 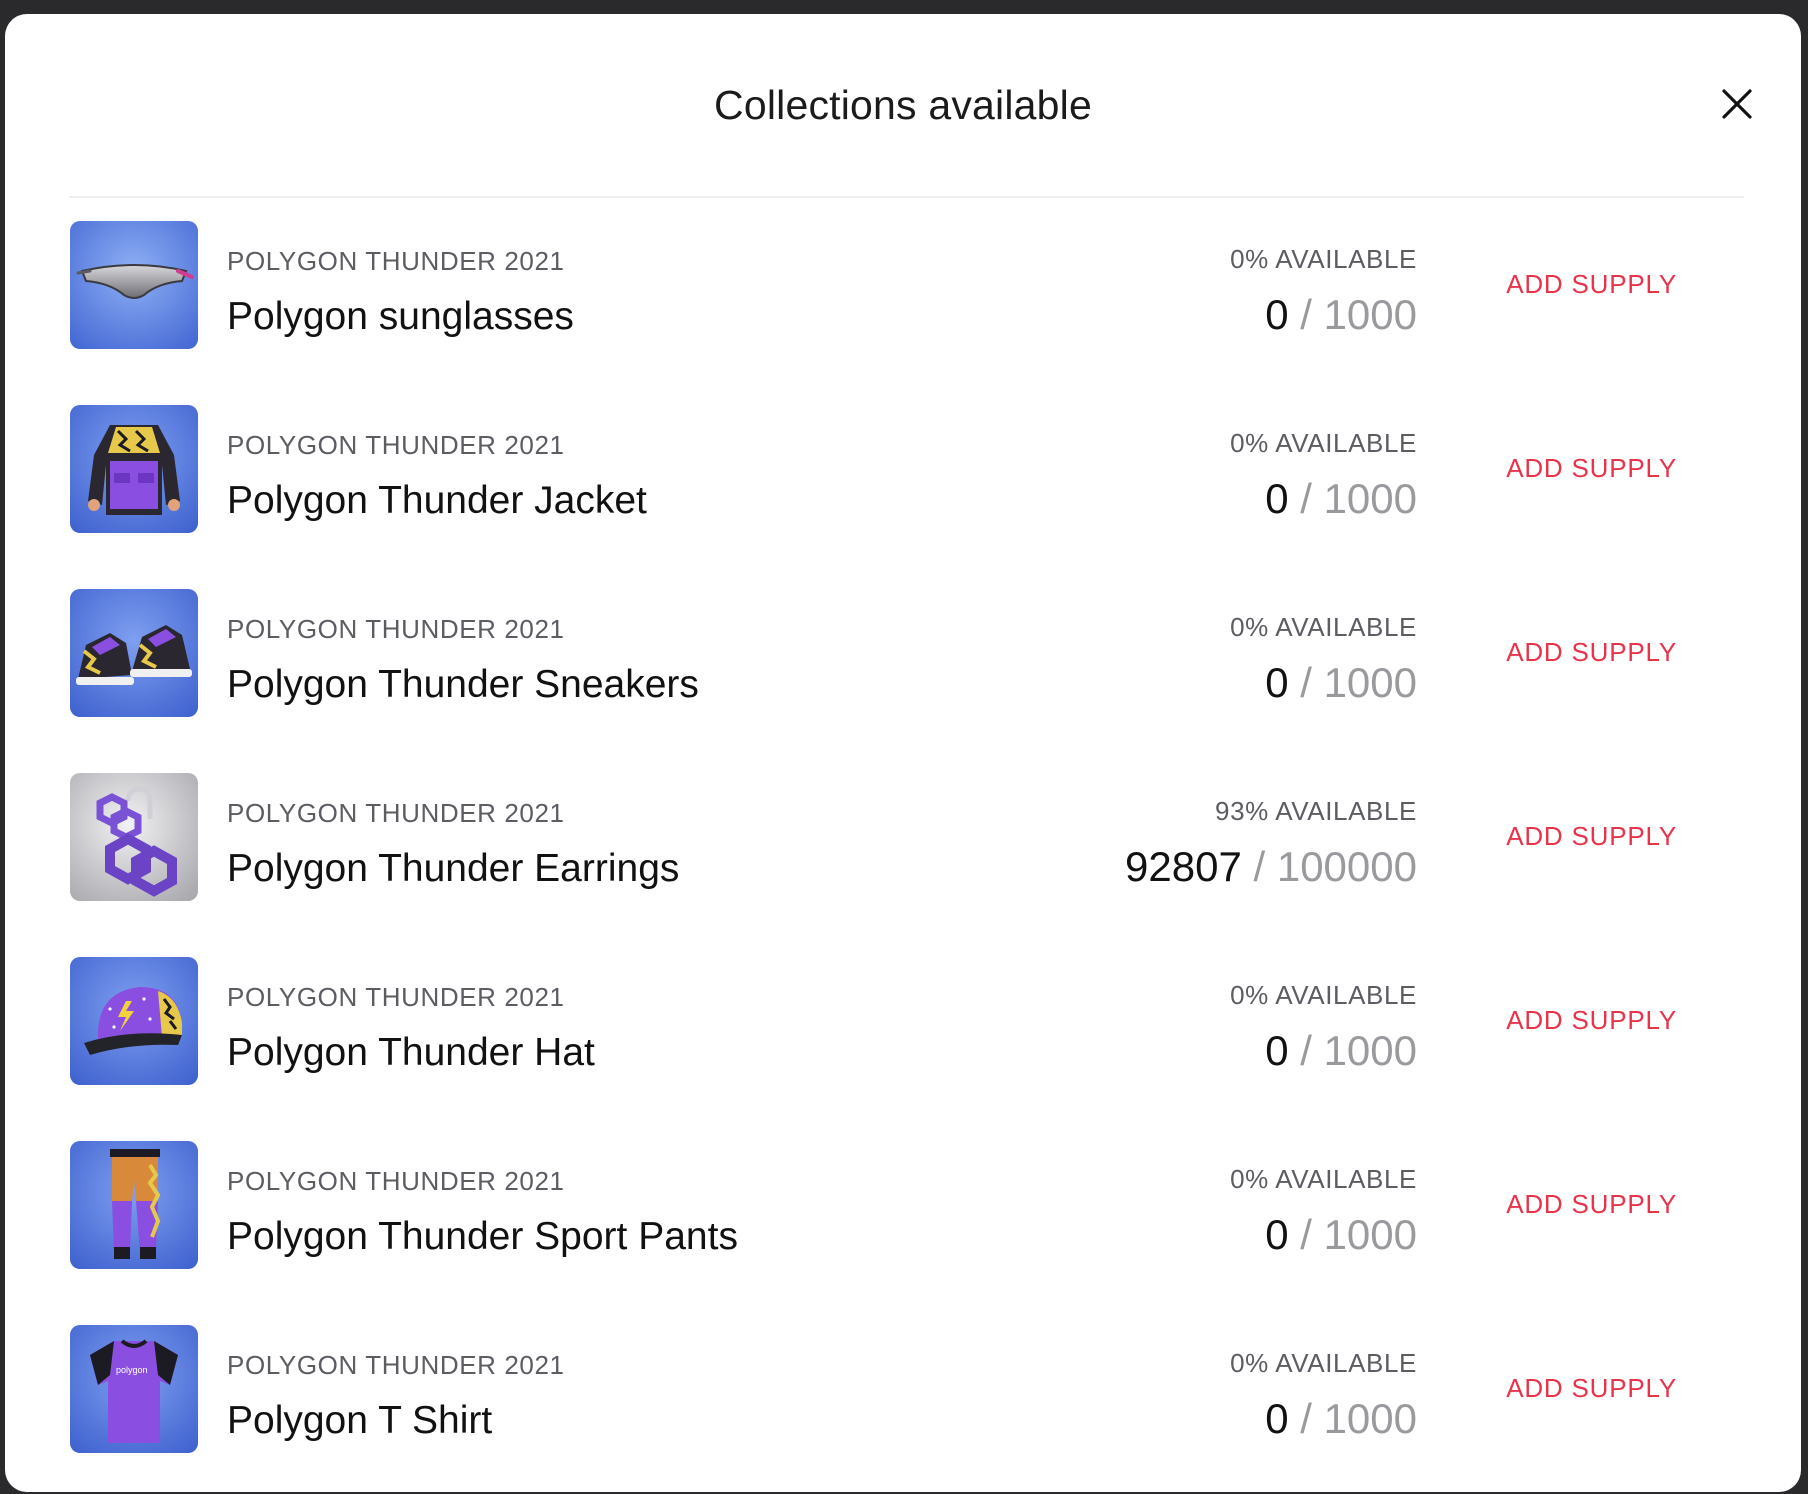 What do you see at coordinates (903, 105) in the screenshot?
I see `modal-title: Collections available` at bounding box center [903, 105].